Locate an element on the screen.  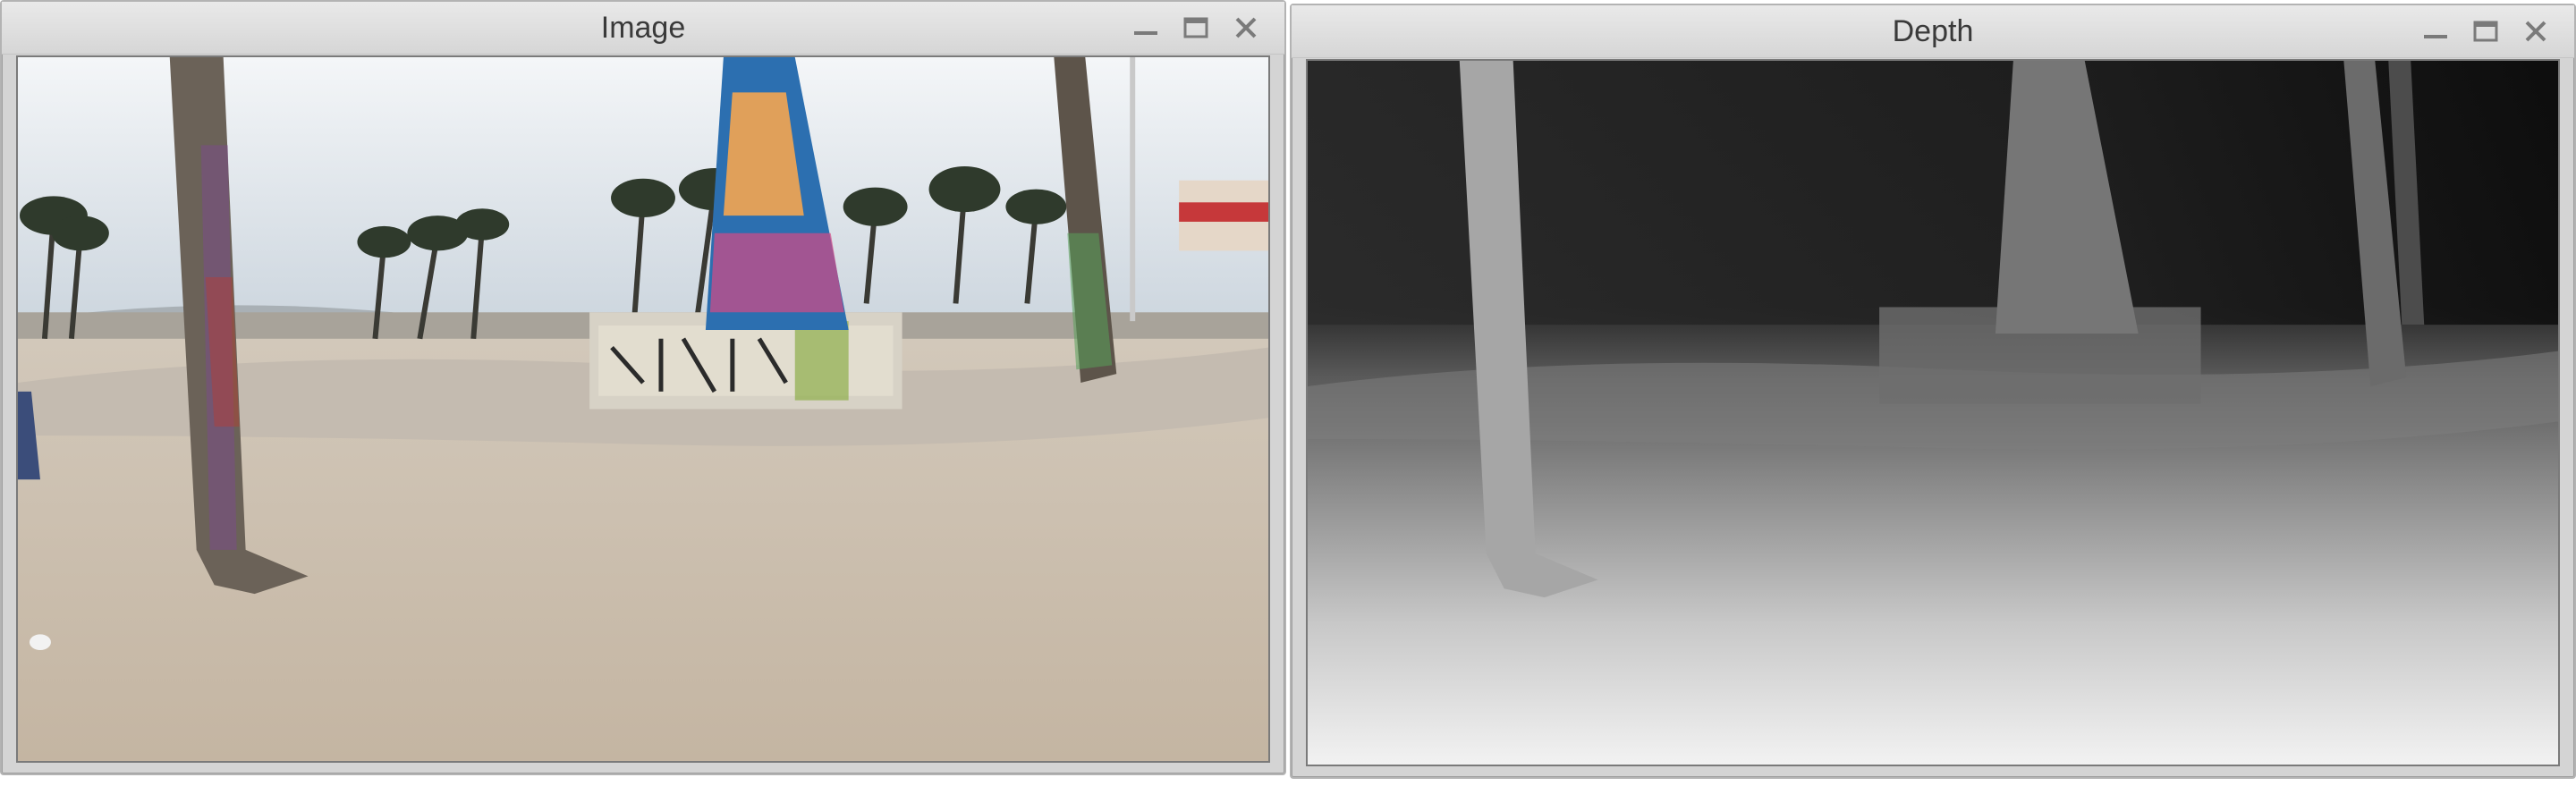
window-title: Image is located at coordinates (643, 28).